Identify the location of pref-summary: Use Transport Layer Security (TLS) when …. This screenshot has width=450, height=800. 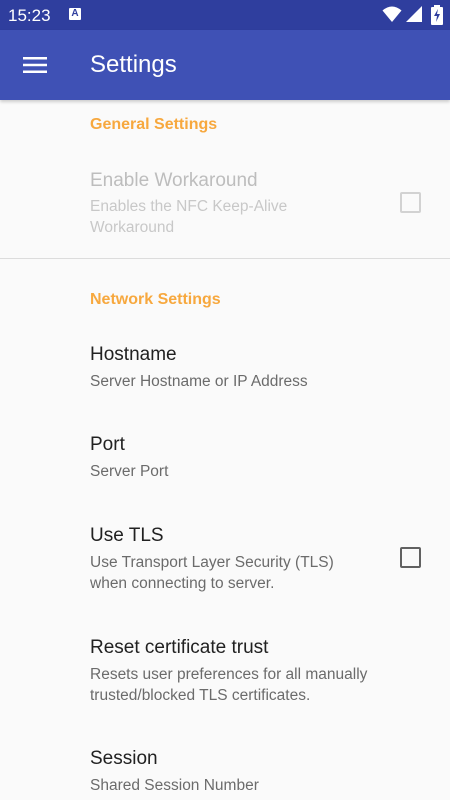
(212, 573).